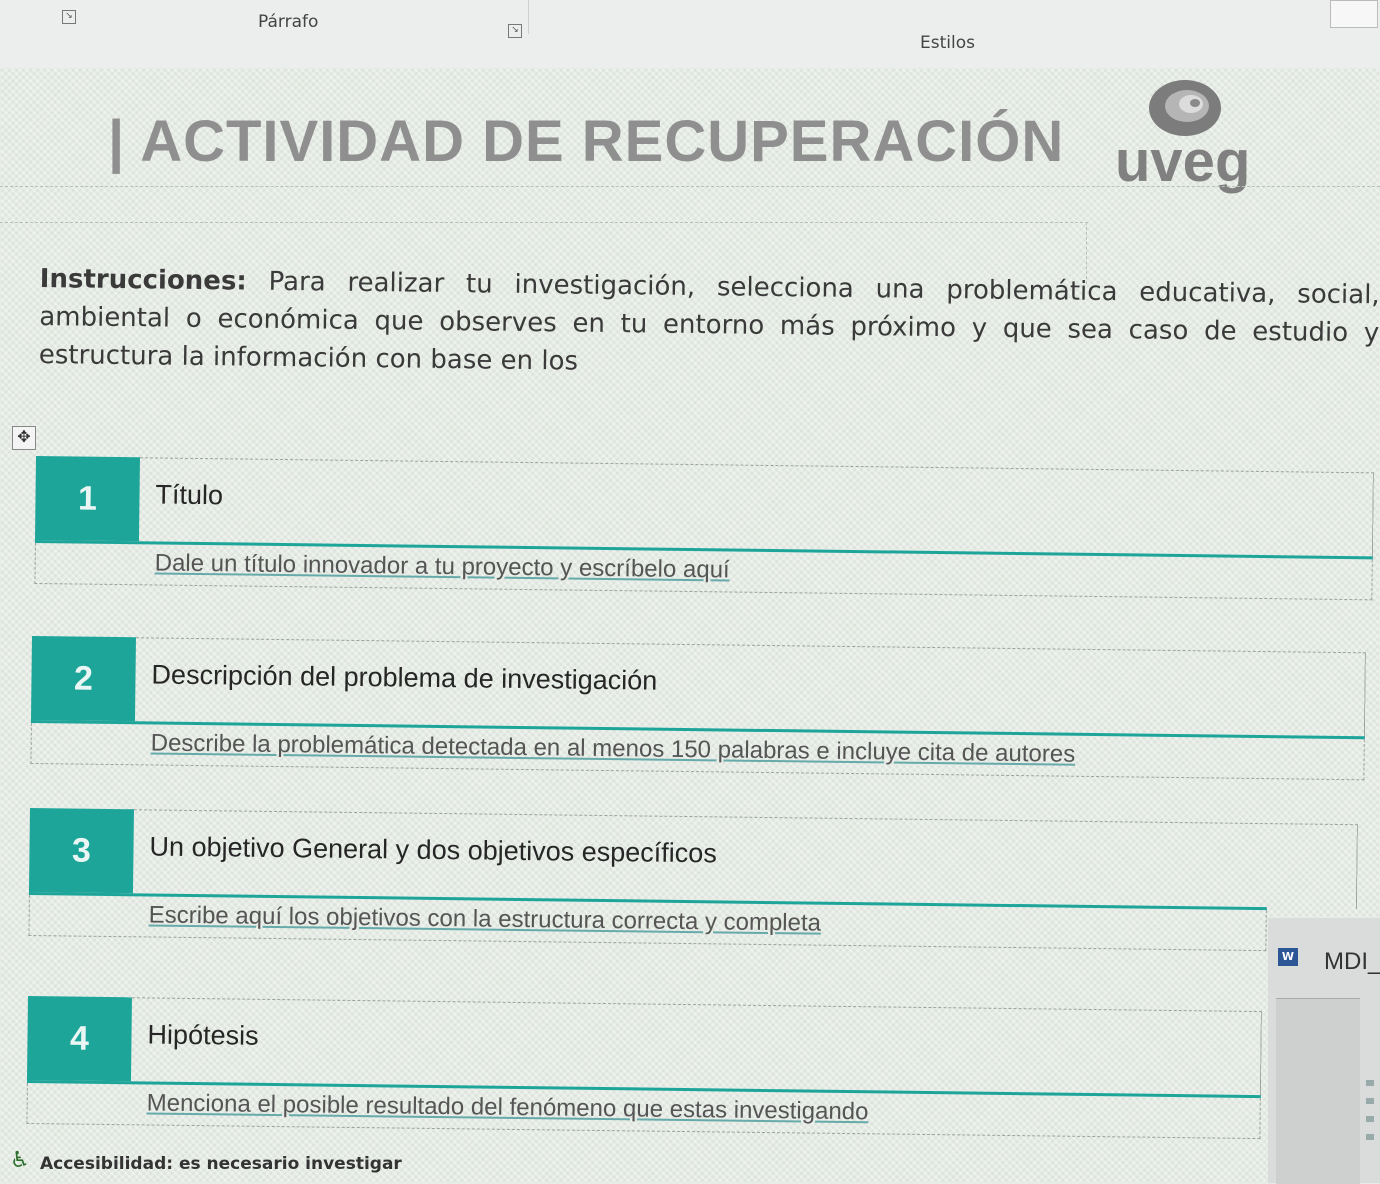  I want to click on section-number: 3, so click(81, 851).